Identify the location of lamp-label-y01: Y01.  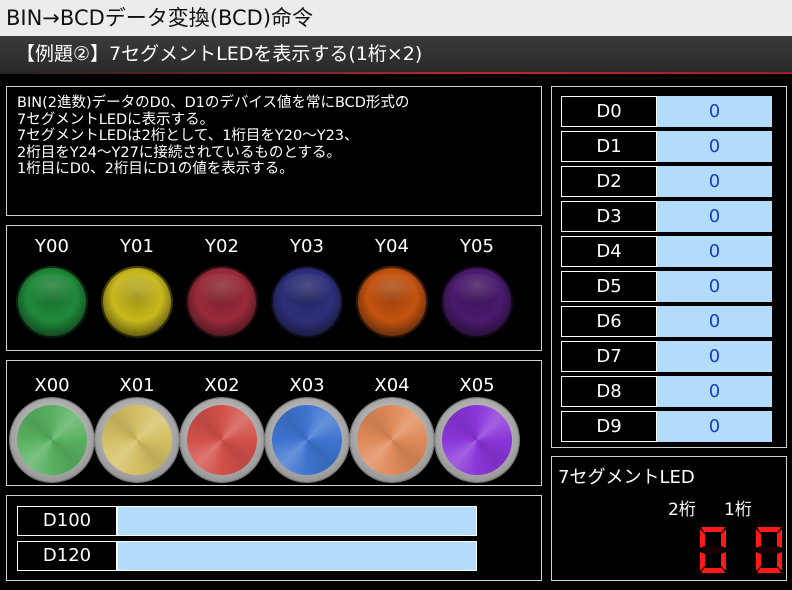
(137, 246).